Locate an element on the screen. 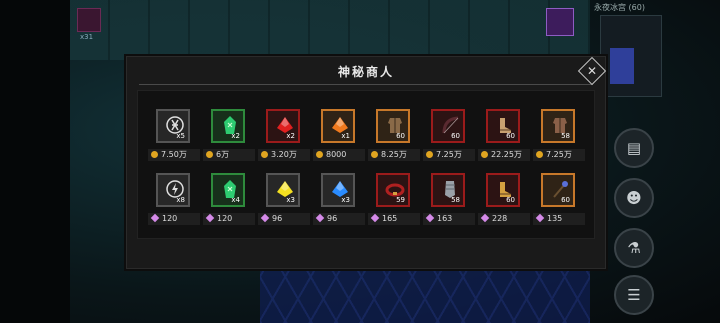  price-value: 165 is located at coordinates (390, 218).